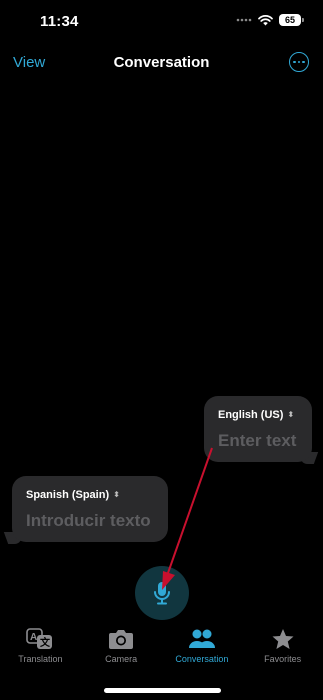 This screenshot has height=700, width=323. Describe the element at coordinates (251, 415) in the screenshot. I see `english-language-label: English (US)` at that location.